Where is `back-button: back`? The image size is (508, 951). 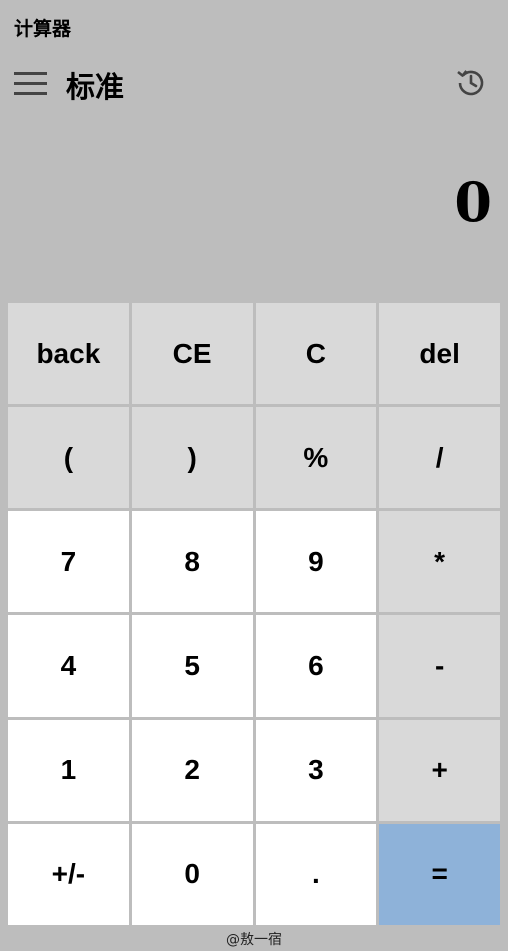 back-button: back is located at coordinates (68, 354).